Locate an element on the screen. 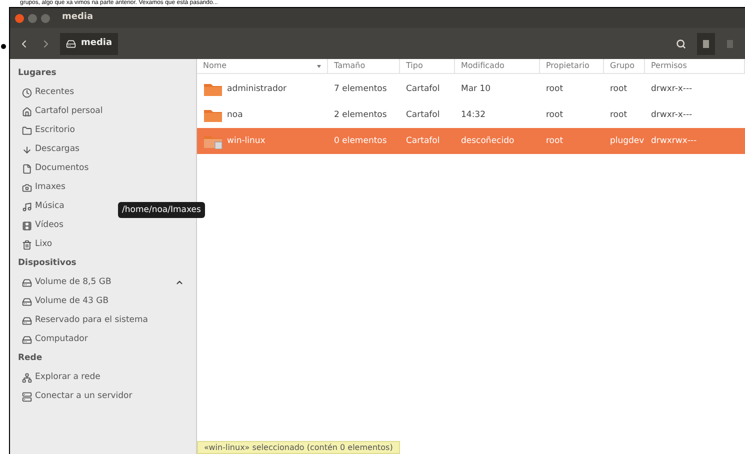 The width and height of the screenshot is (745, 454). sidebar-item: Escritorio is located at coordinates (103, 130).